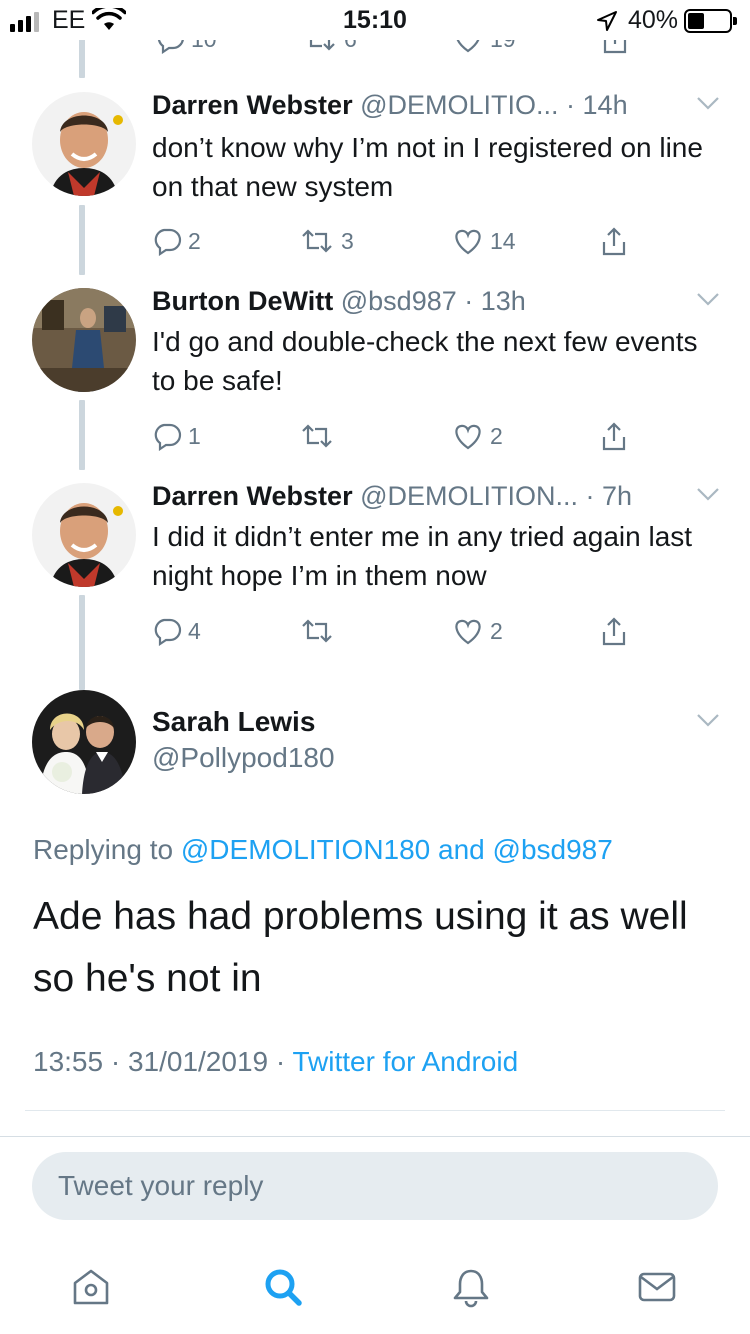 This screenshot has height=1334, width=750. Describe the element at coordinates (402, 243) in the screenshot. I see `tweet-actions: 2 3 14` at that location.